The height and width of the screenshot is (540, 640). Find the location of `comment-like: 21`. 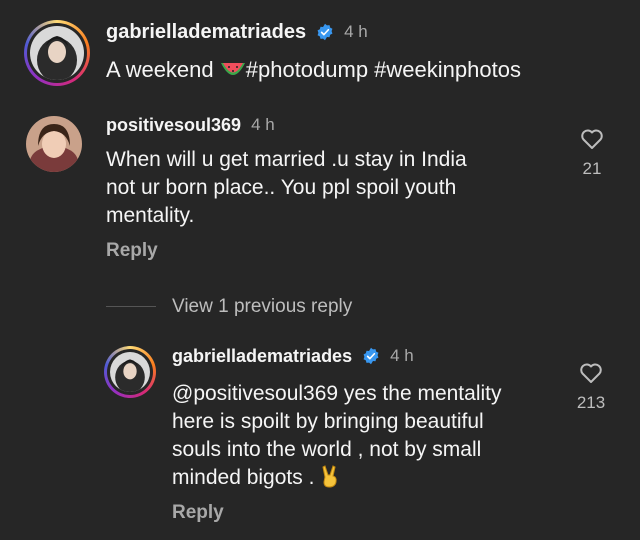

comment-like: 21 is located at coordinates (592, 153).